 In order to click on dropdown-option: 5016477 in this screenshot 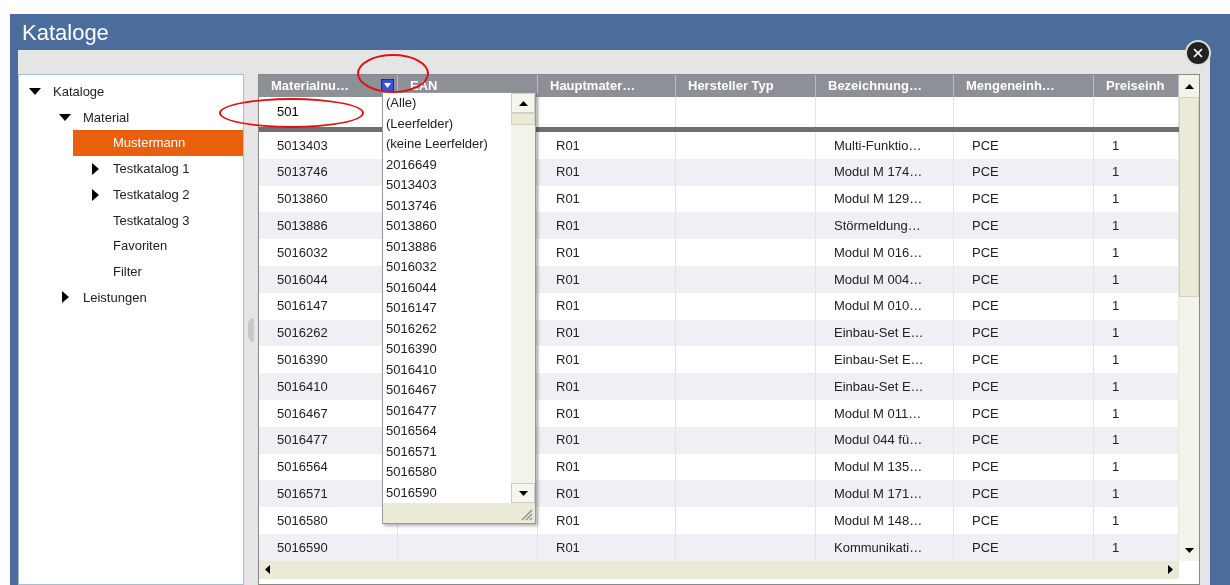, I will do `click(448, 410)`.